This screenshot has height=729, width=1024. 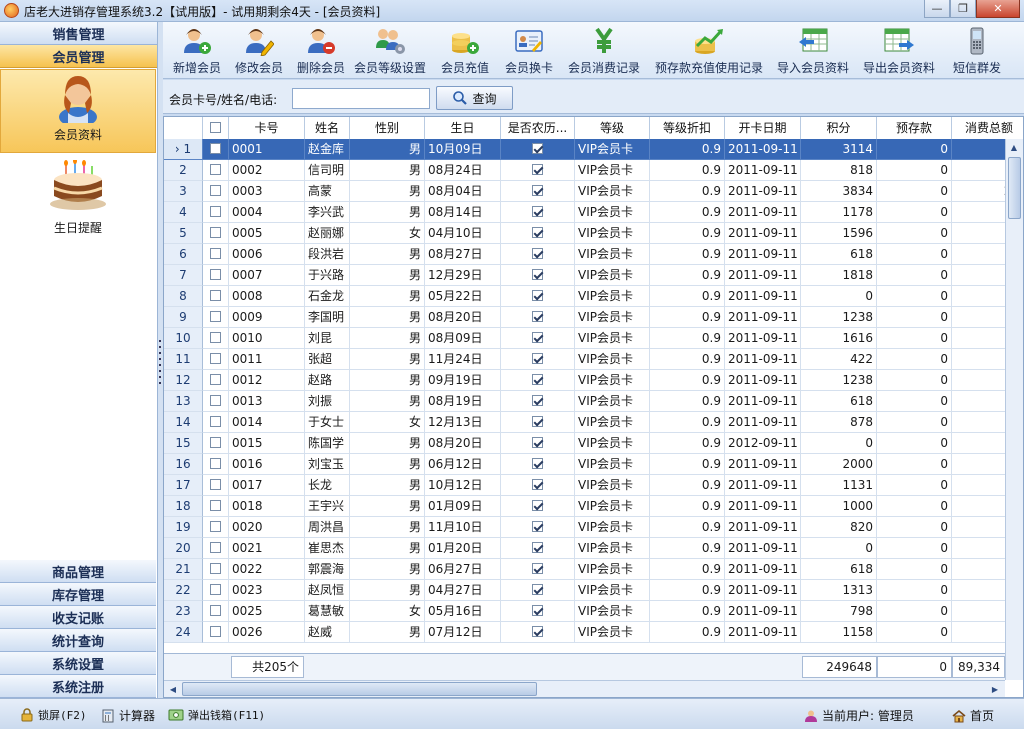 I want to click on column-header-points: 积分, so click(x=839, y=128).